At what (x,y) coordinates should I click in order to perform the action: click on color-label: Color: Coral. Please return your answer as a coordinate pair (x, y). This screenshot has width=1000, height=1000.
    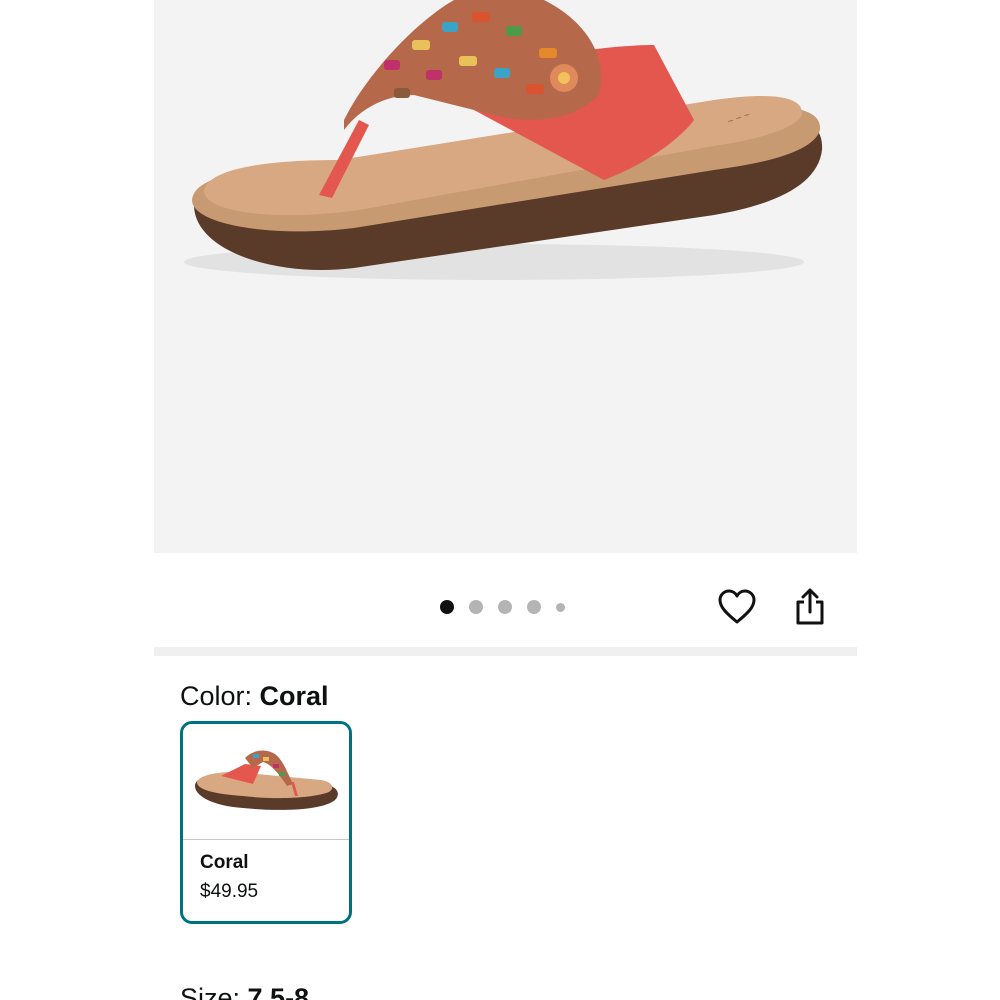
    Looking at the image, I should click on (254, 696).